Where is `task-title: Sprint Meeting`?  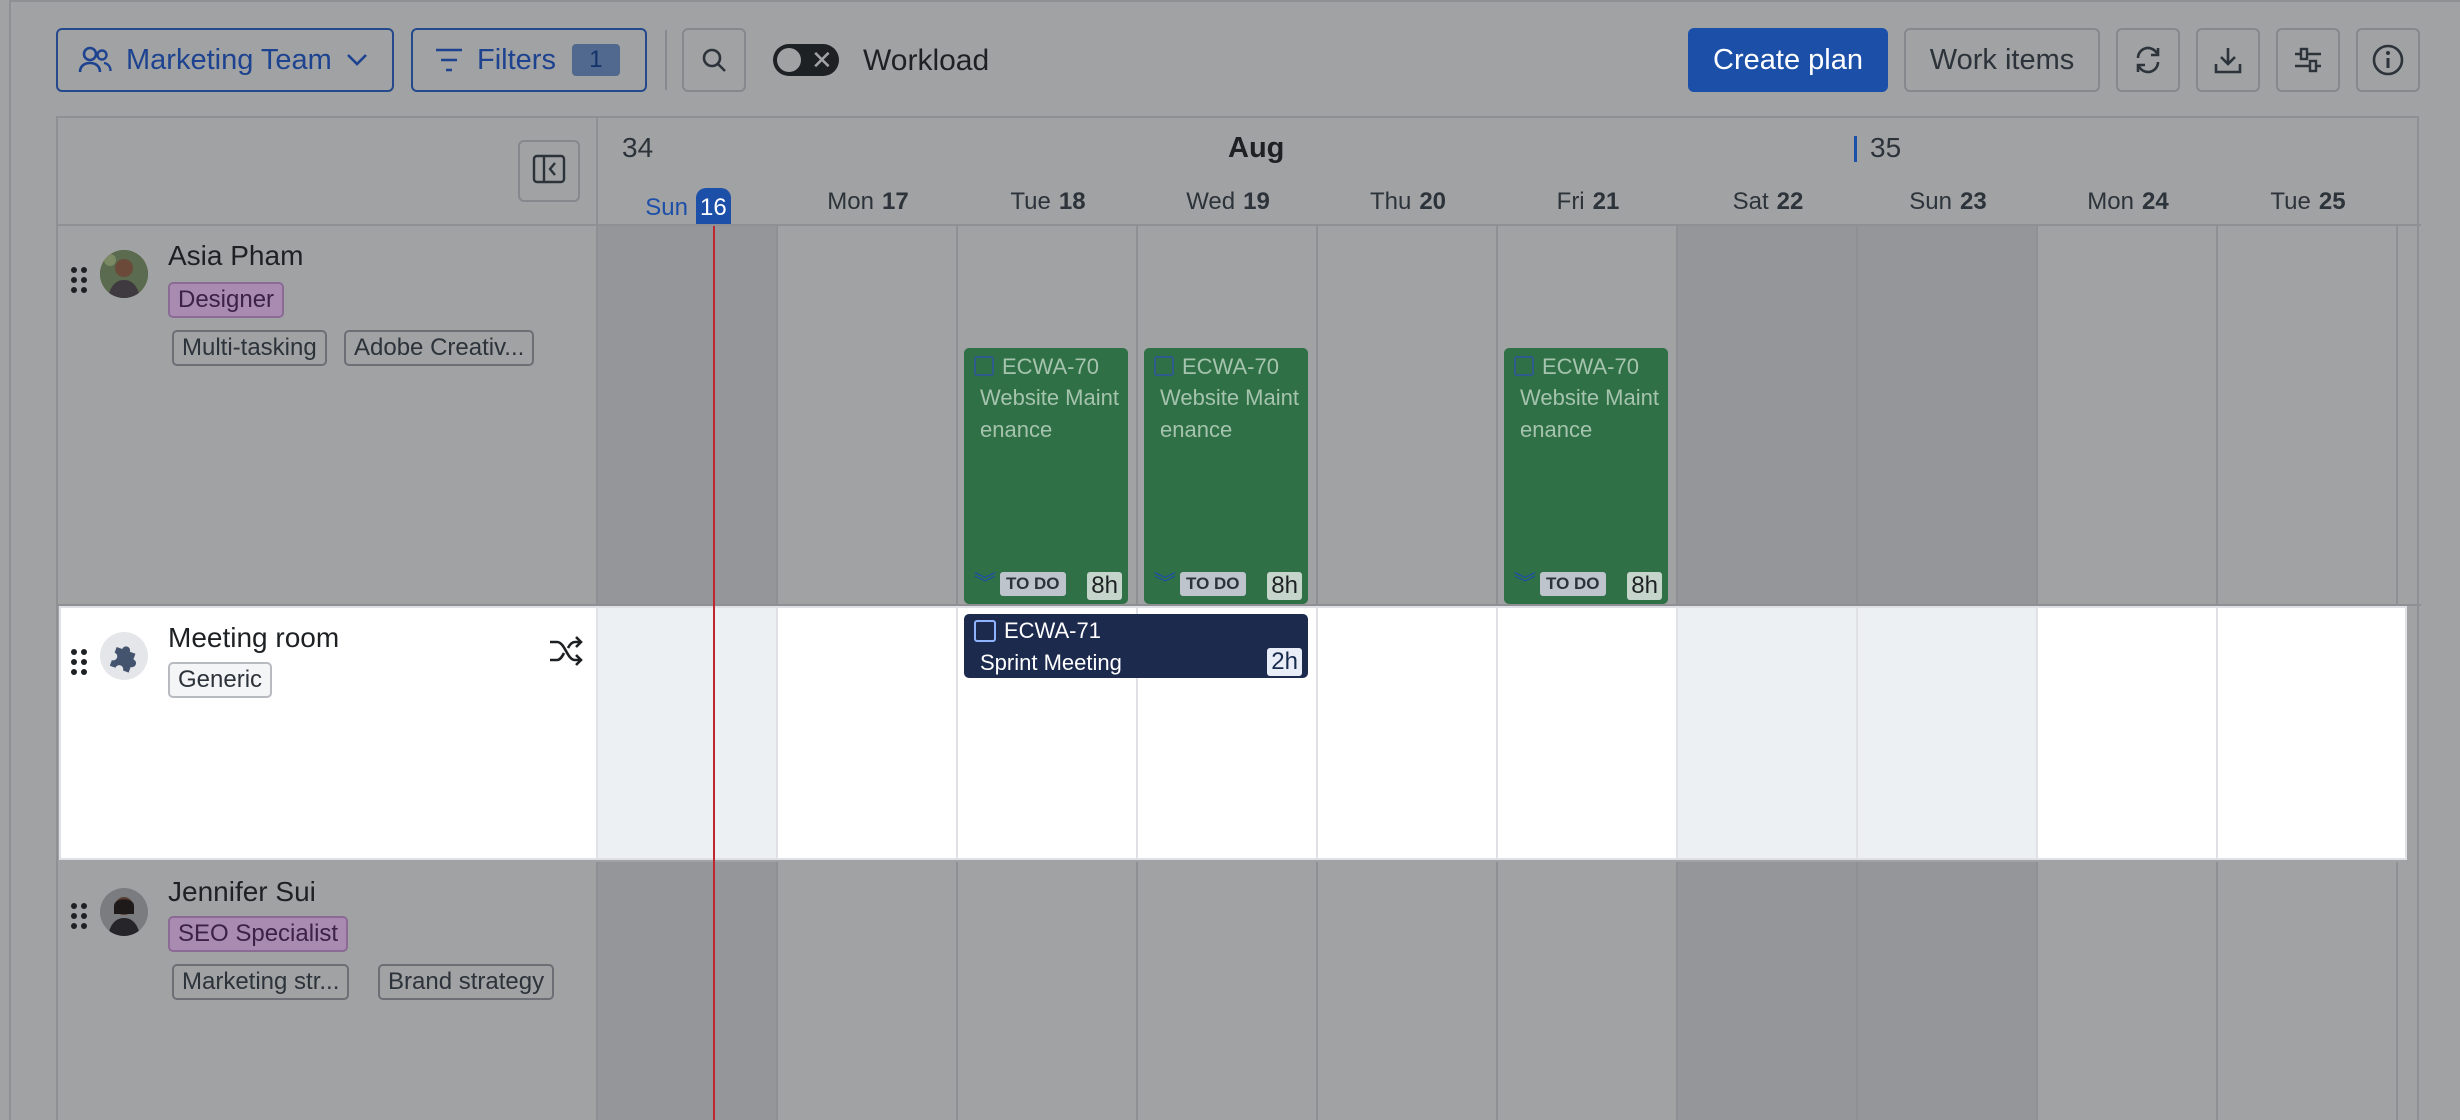 task-title: Sprint Meeting is located at coordinates (1051, 662).